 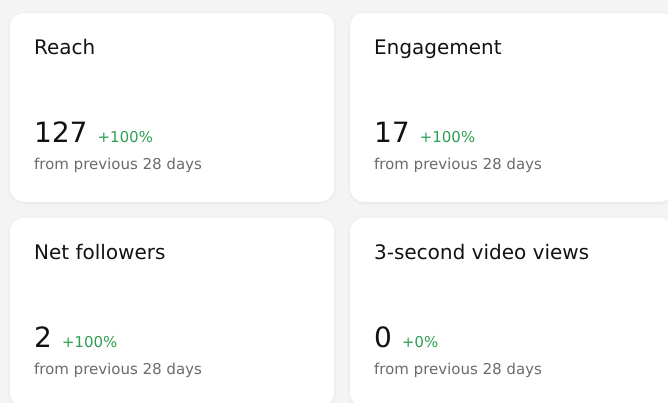 I want to click on metric-value: 17, so click(x=392, y=133).